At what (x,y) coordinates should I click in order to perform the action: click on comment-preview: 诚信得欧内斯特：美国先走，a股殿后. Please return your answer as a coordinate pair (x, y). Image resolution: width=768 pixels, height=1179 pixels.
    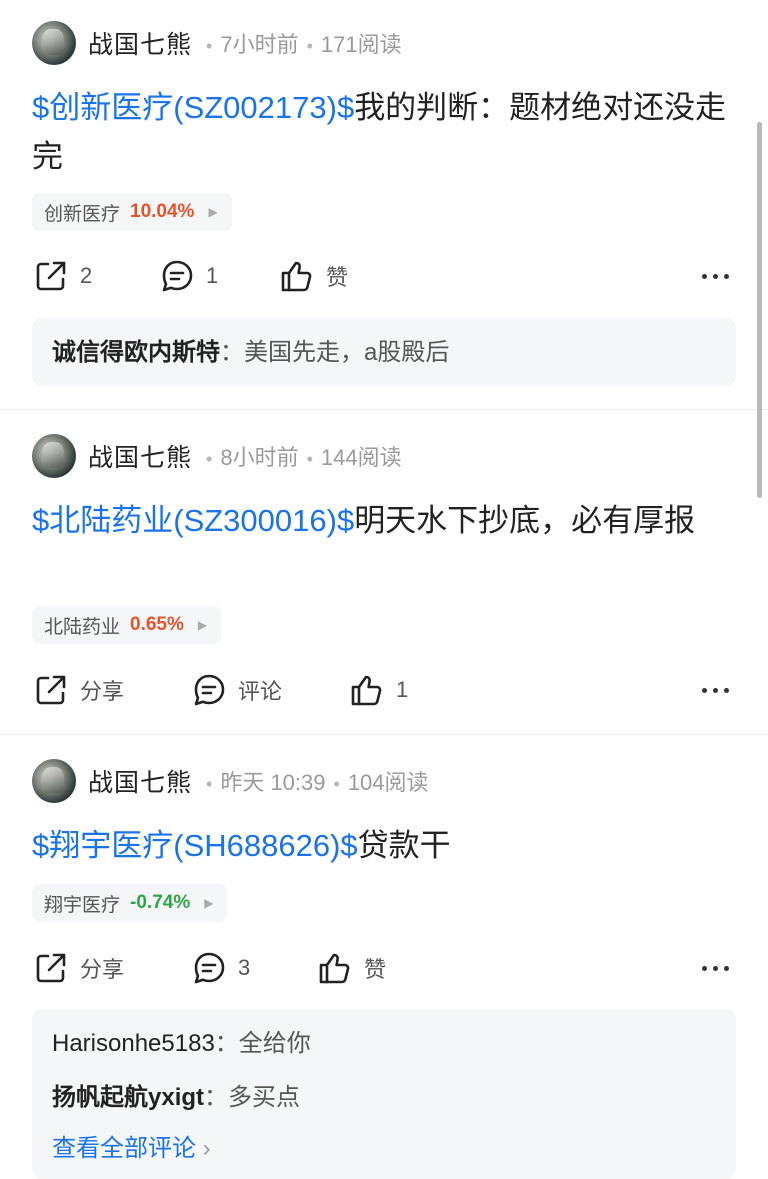
    Looking at the image, I should click on (384, 352).